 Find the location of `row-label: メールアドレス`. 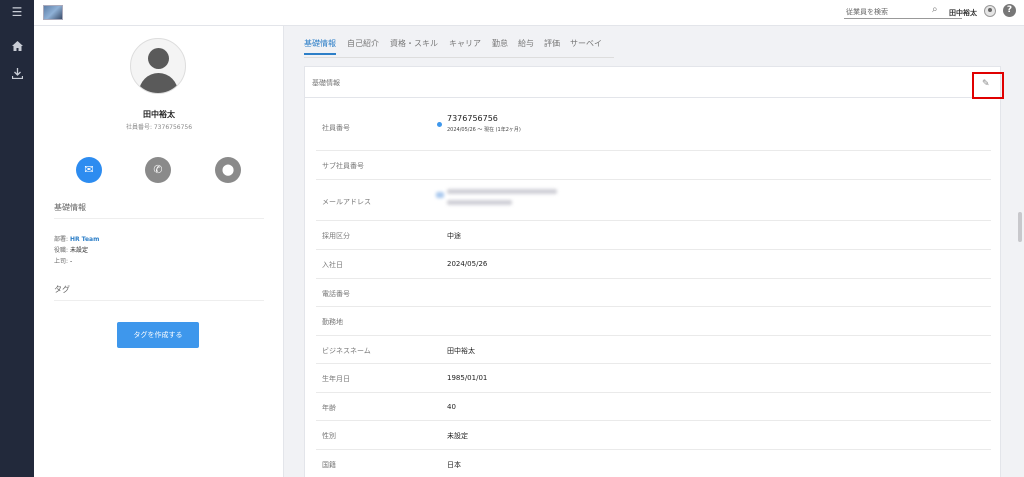

row-label: メールアドレス is located at coordinates (346, 202).